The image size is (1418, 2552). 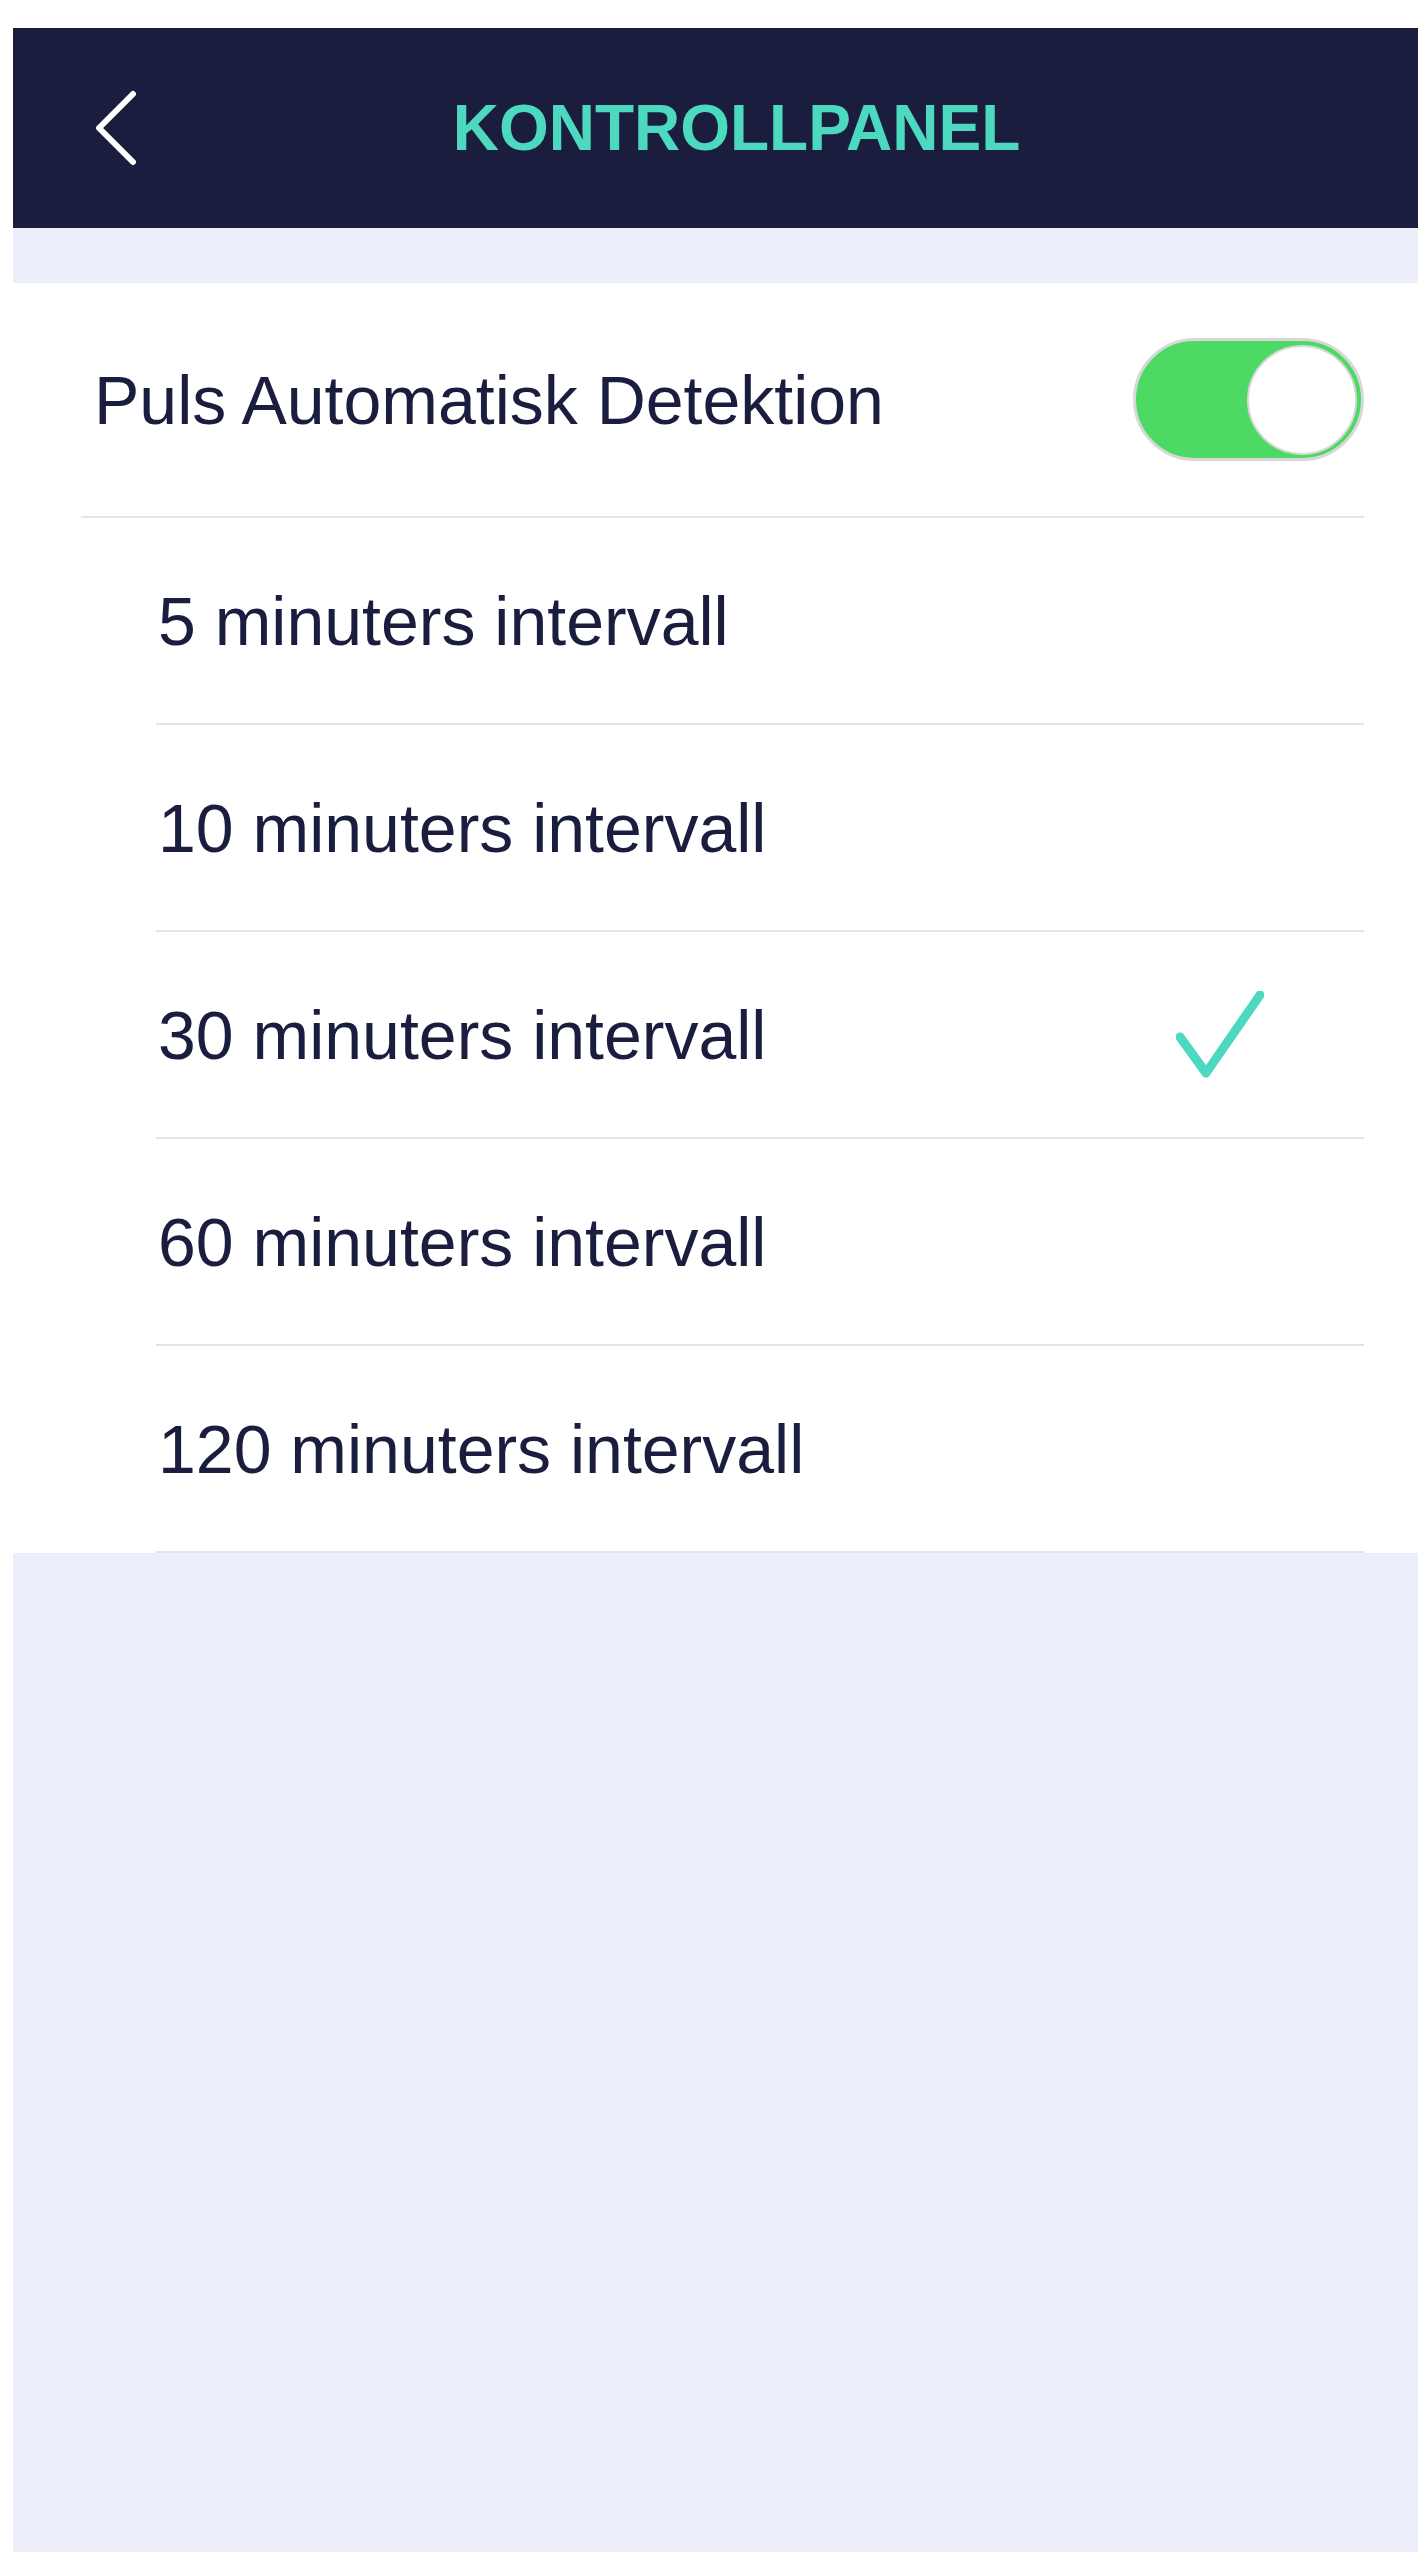 I want to click on interval-option: 30 minuters intervall, so click(x=760, y=1035).